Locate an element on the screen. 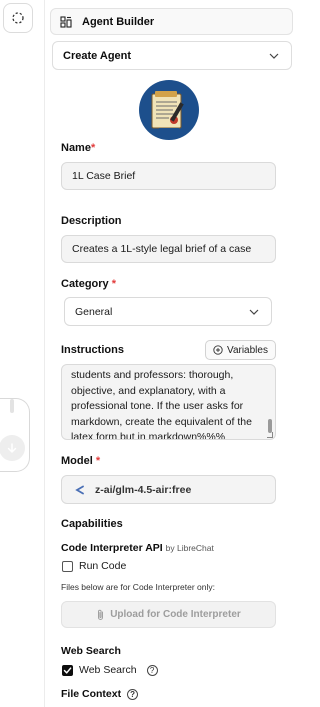 Image resolution: width=320 pixels, height=707 pixels. web-search-checkbox is located at coordinates (67, 670).